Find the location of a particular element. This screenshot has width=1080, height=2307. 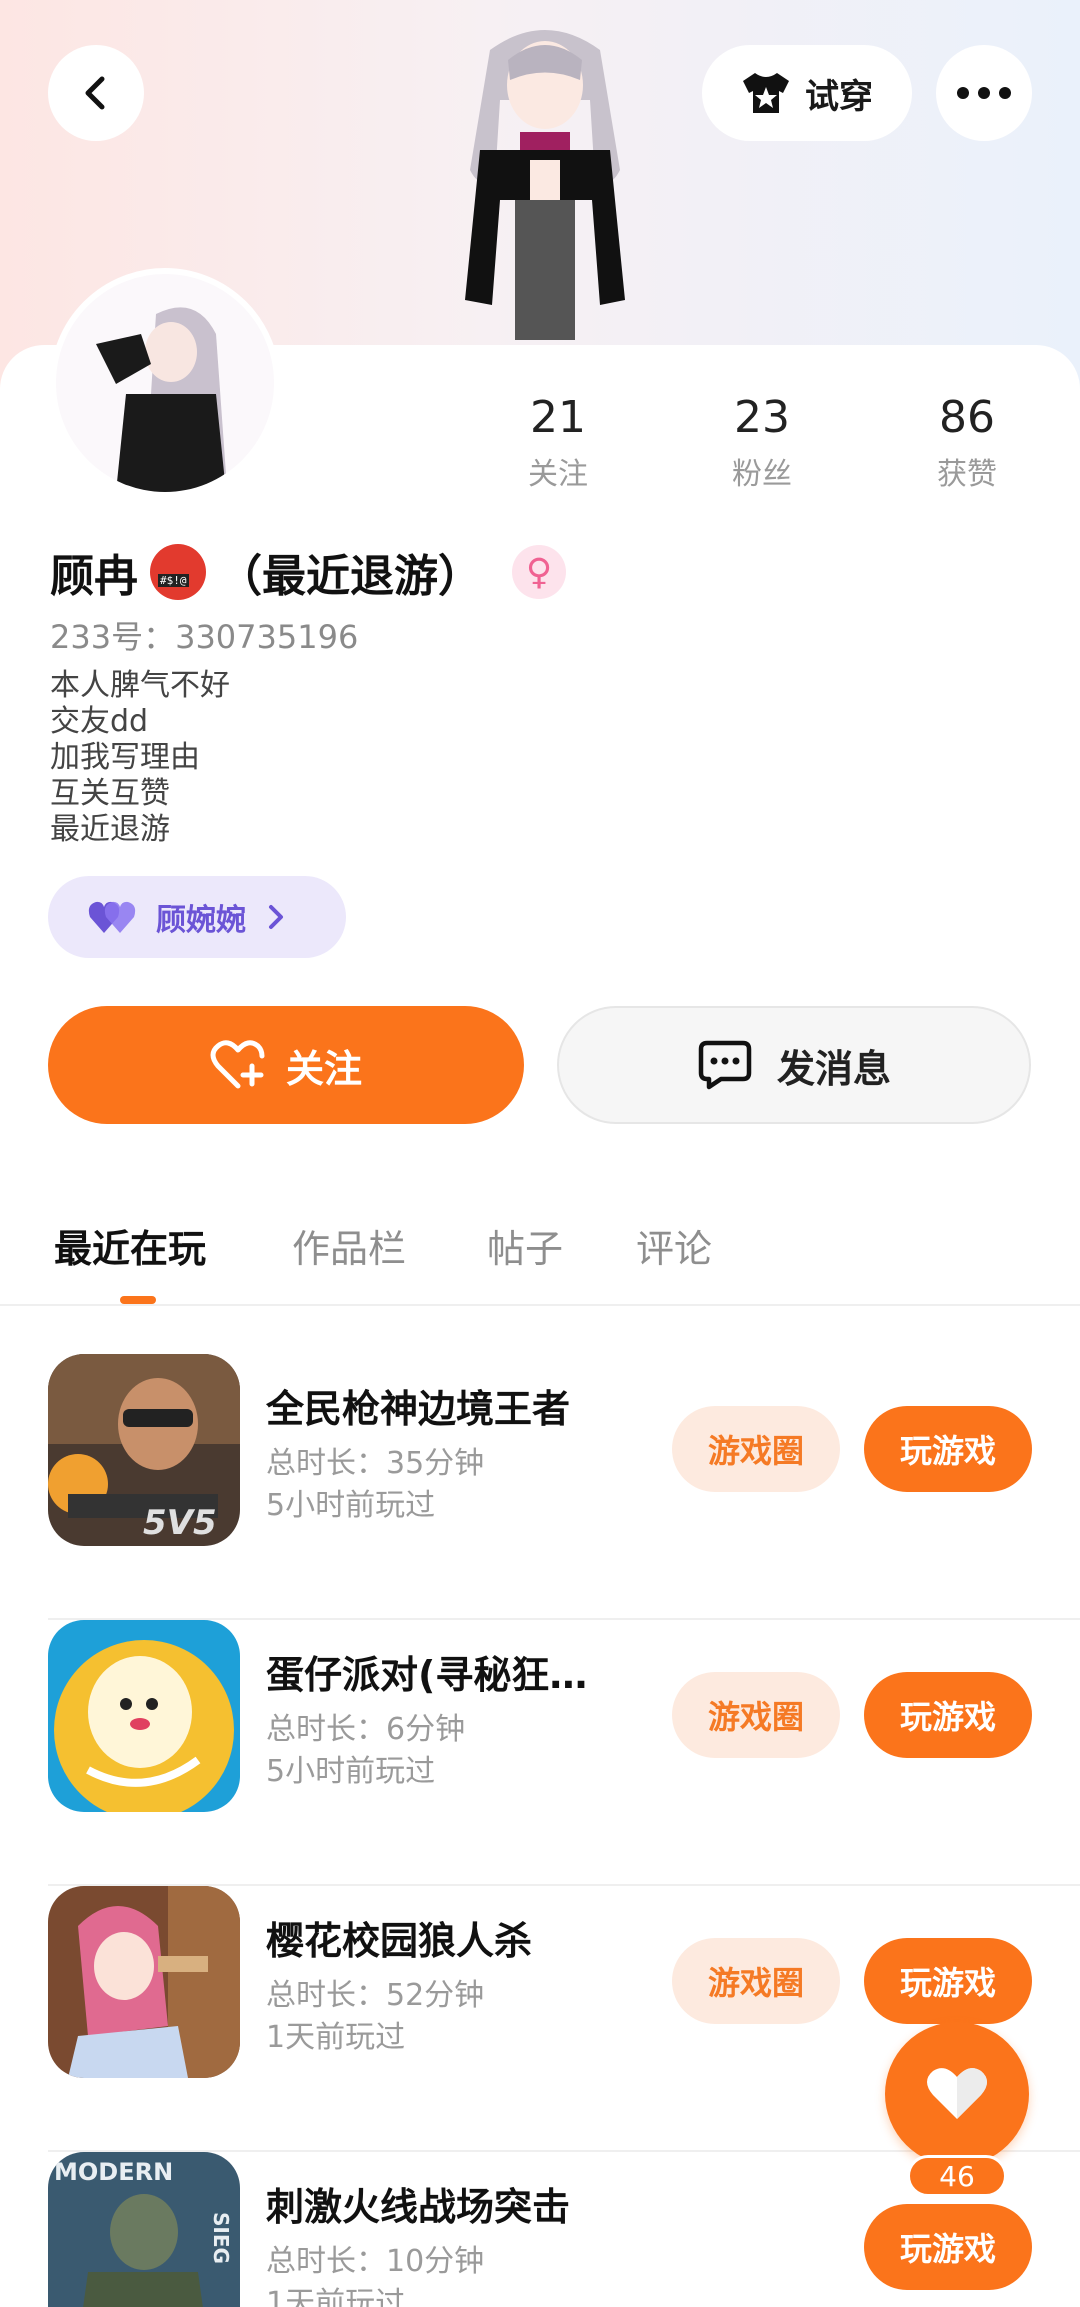

avatar is located at coordinates (165, 383).